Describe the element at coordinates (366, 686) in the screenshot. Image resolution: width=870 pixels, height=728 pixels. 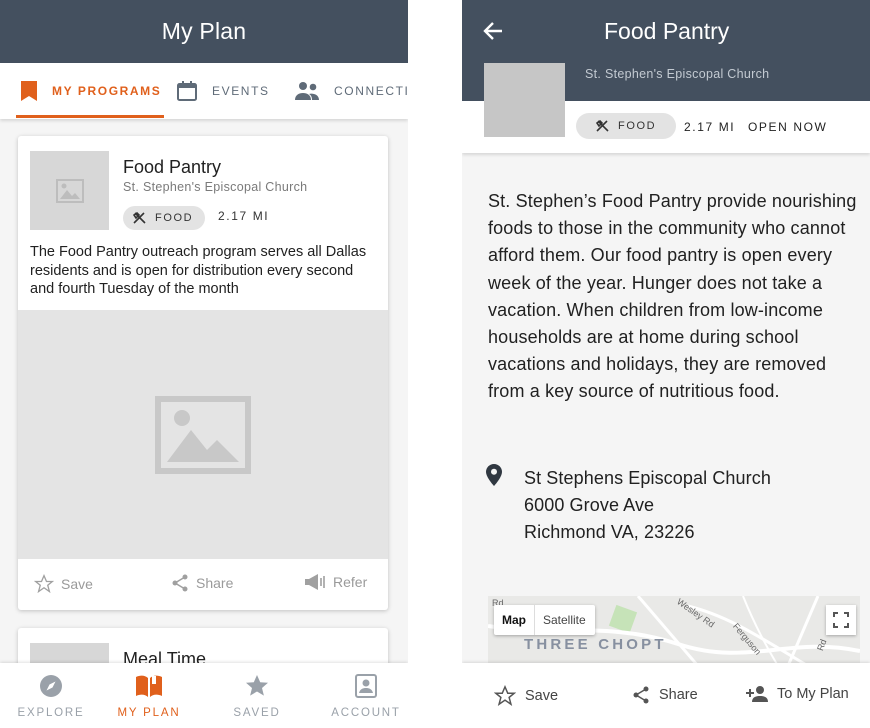
I see `account-icon` at that location.